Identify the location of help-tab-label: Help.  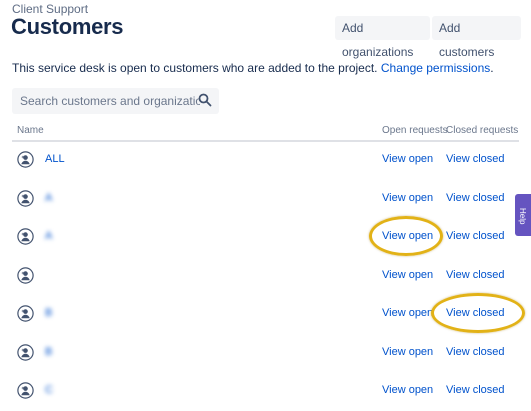
(522, 216).